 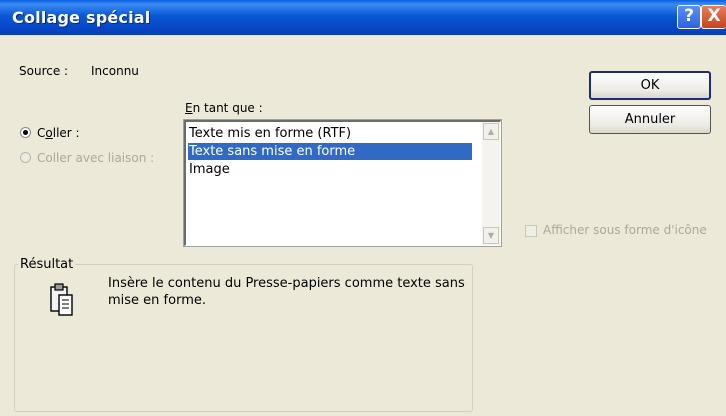 What do you see at coordinates (650, 85) in the screenshot?
I see `ok-button: OK` at bounding box center [650, 85].